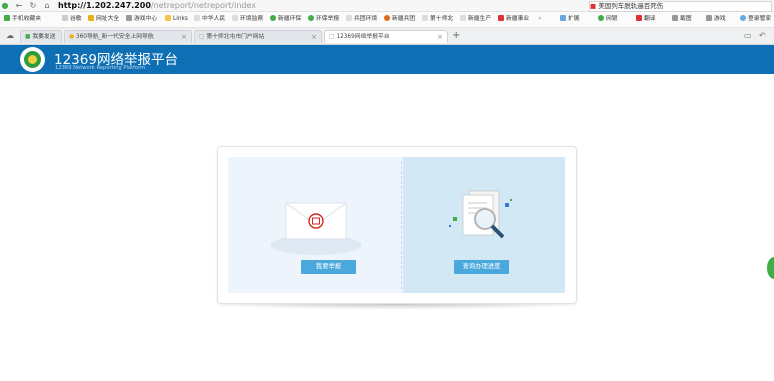 Image resolution: width=774 pixels, height=381 pixels. Describe the element at coordinates (22, 19) in the screenshot. I see `bookmark-item: 手机收藏夹` at that location.